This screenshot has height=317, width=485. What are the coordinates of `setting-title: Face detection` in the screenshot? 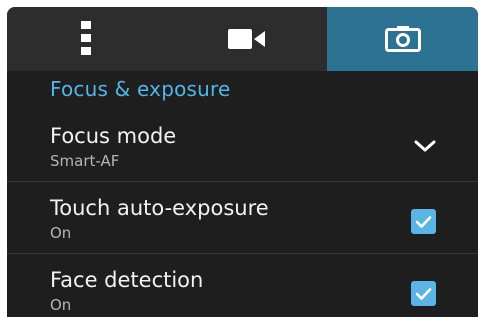 It's located at (127, 280).